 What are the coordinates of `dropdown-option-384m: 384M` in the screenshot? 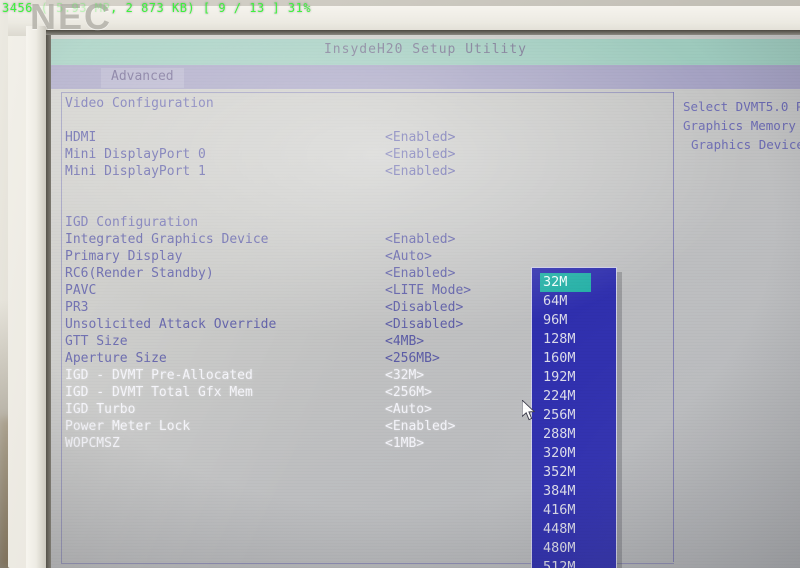 It's located at (575, 491).